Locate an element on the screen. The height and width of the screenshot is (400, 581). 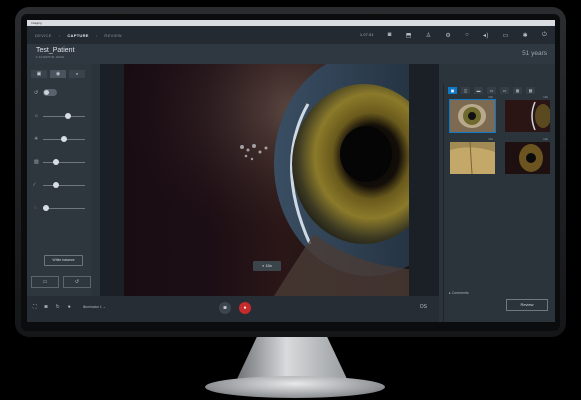
patient-meta: F 1/1/1970 ID: 10001 is located at coordinates (50, 57).